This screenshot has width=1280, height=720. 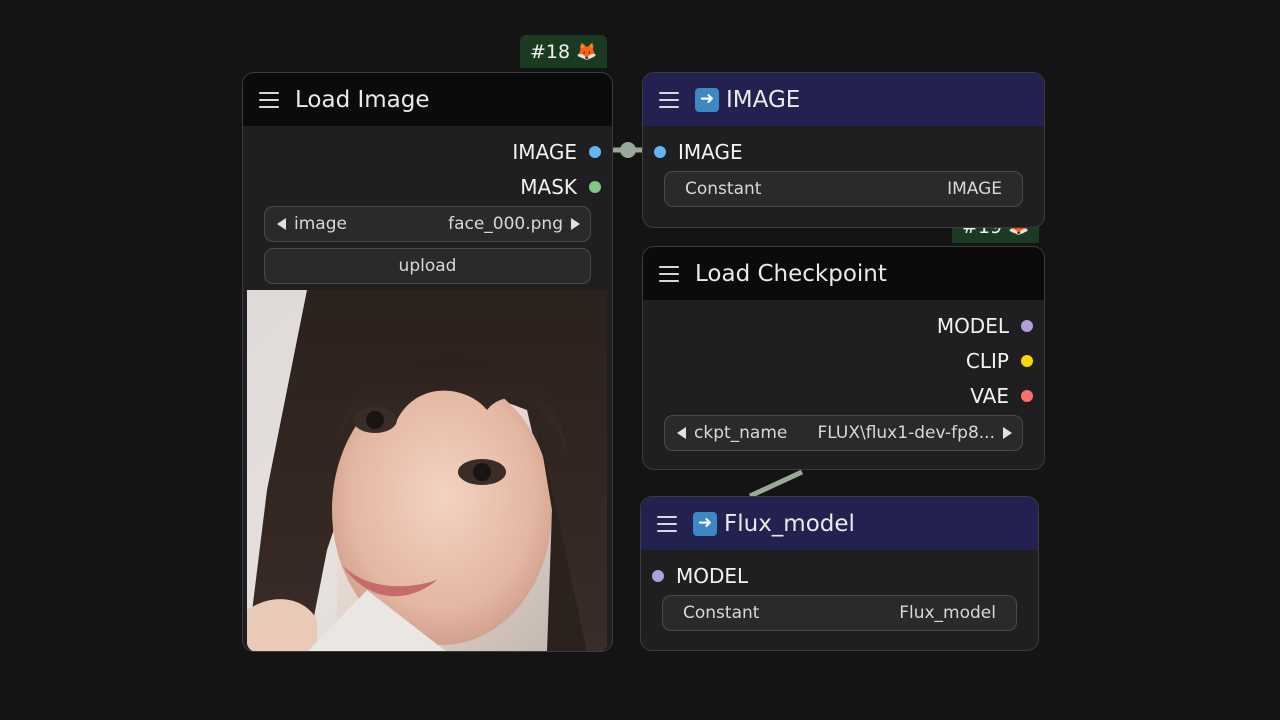 I want to click on portrait-photo, so click(x=427, y=470).